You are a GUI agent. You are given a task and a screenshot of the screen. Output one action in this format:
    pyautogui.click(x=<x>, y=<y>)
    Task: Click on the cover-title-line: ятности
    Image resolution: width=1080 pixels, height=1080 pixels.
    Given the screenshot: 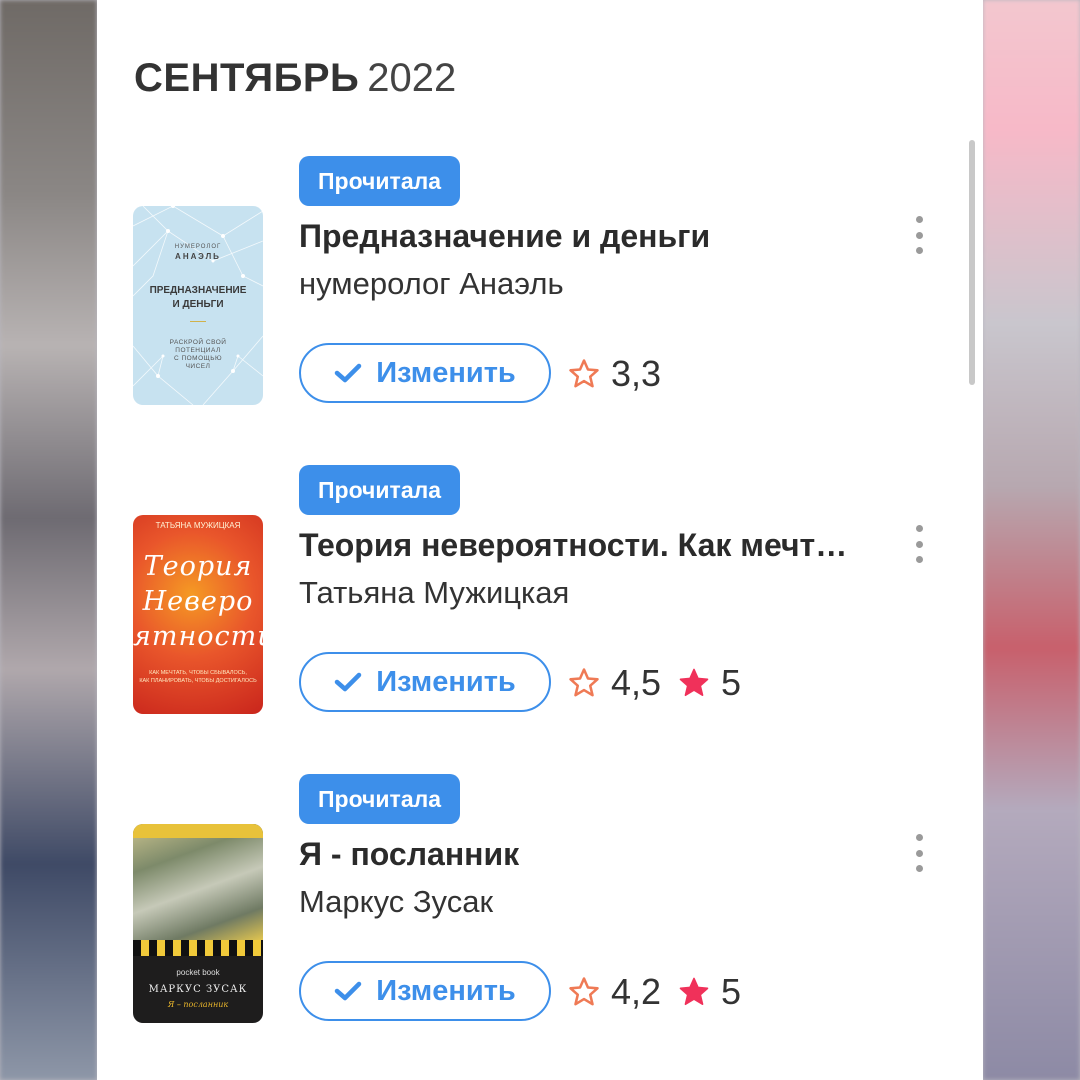 What is the action you would take?
    pyautogui.click(x=198, y=636)
    